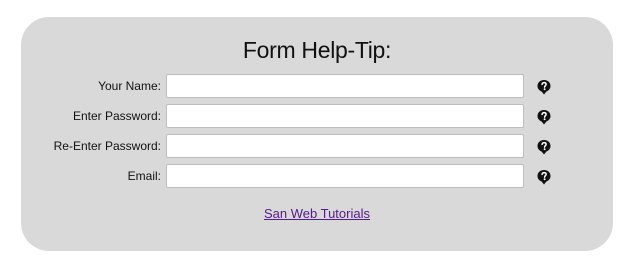 The width and height of the screenshot is (623, 267). Describe the element at coordinates (317, 50) in the screenshot. I see `form-title: Form Help-Tip:` at that location.